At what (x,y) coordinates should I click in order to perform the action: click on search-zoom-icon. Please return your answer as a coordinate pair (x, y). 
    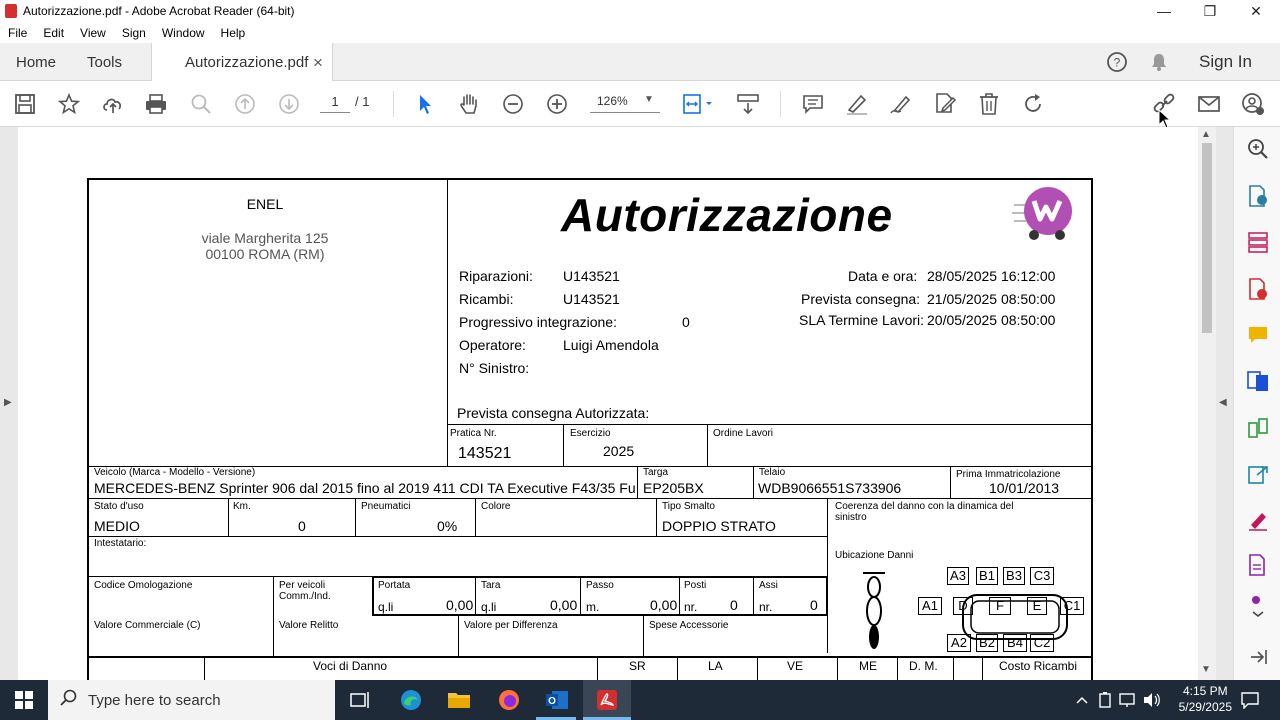
    Looking at the image, I should click on (1258, 149).